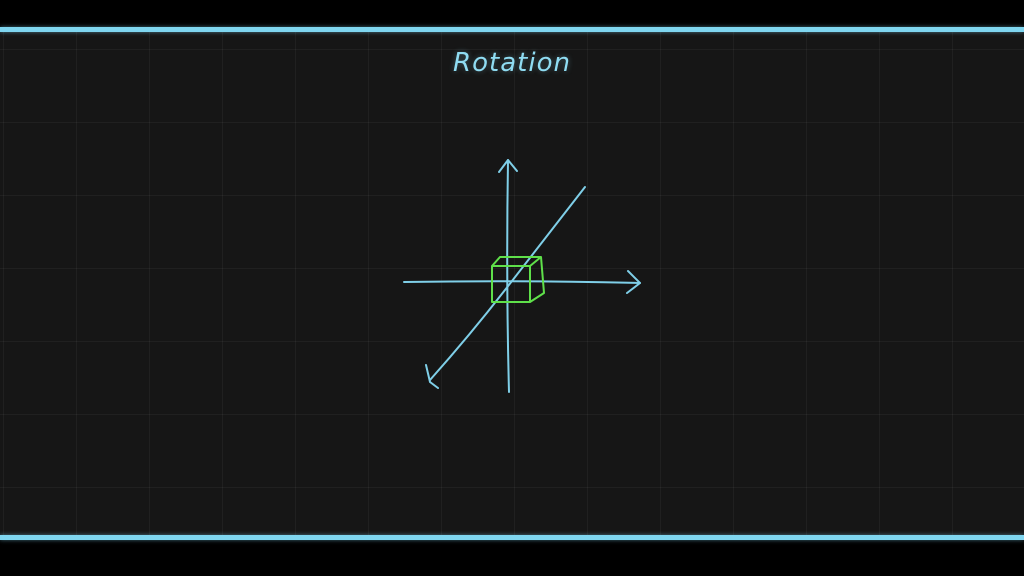  I want to click on y-axis, so click(508, 276).